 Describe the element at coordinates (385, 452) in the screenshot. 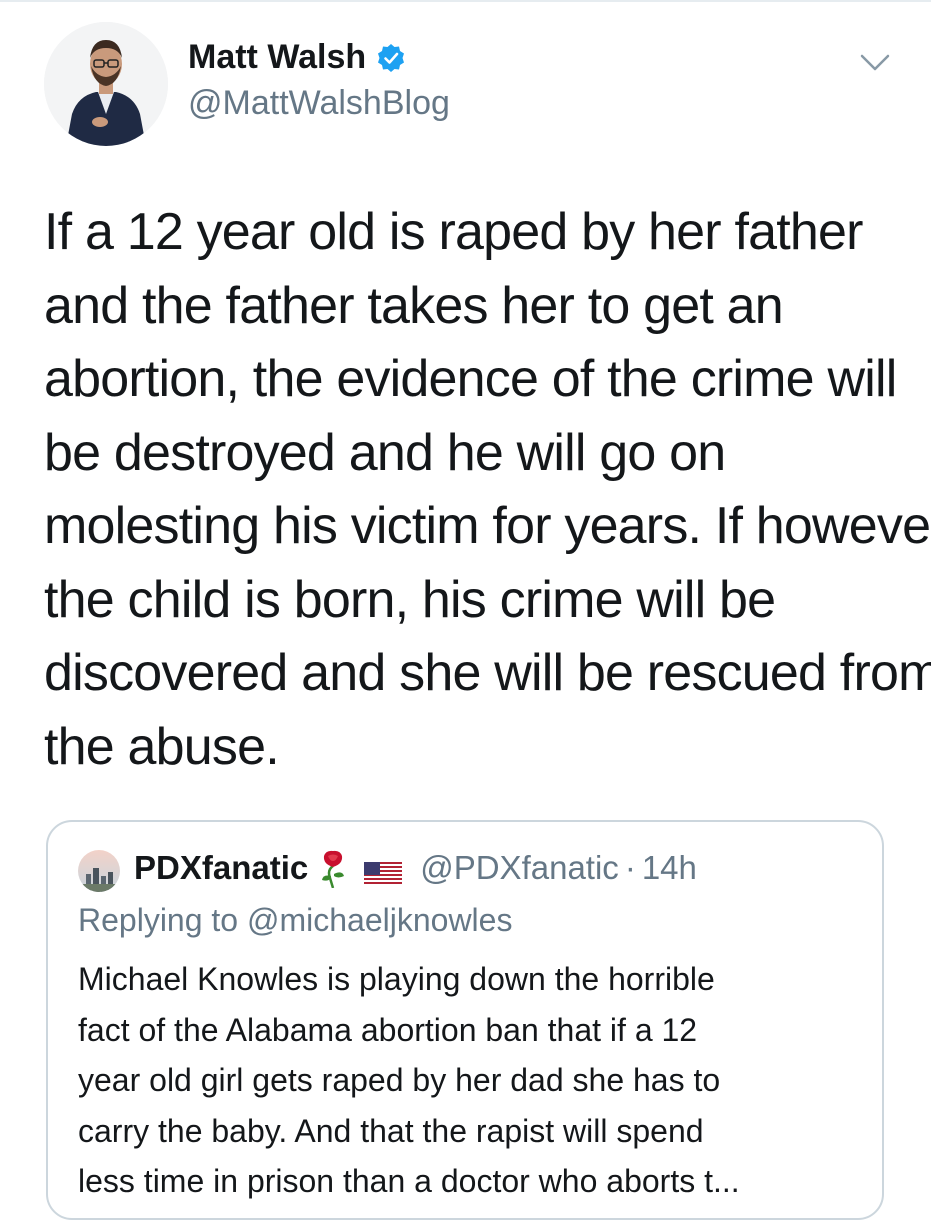

I see `tweet-text-line: be destroyed and he will go on` at that location.